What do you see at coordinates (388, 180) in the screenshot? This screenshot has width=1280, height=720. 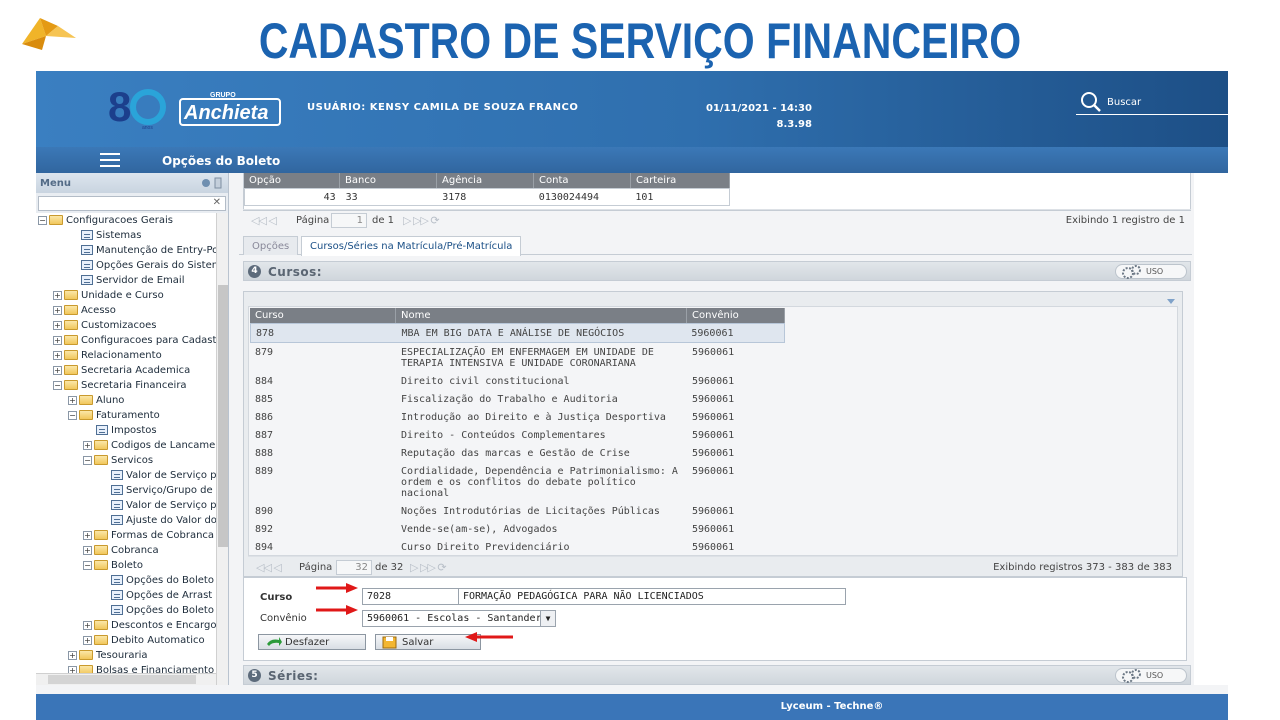 I see `col-banco: Banco` at bounding box center [388, 180].